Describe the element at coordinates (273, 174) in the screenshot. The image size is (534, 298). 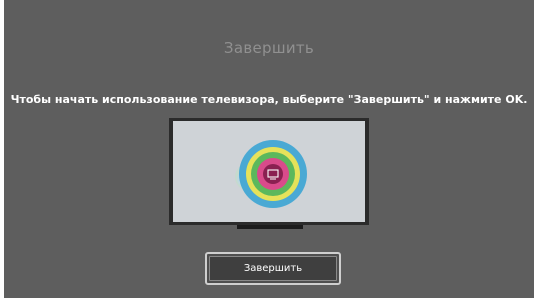
I see `target-center` at that location.